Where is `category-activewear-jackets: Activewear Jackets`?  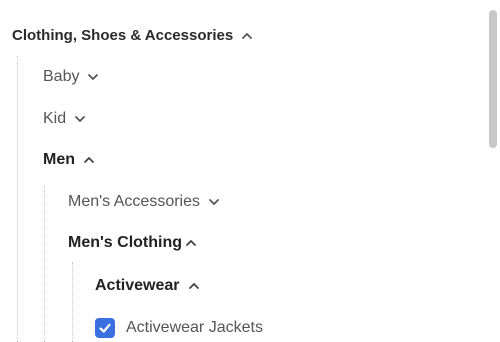 category-activewear-jackets: Activewear Jackets is located at coordinates (179, 328).